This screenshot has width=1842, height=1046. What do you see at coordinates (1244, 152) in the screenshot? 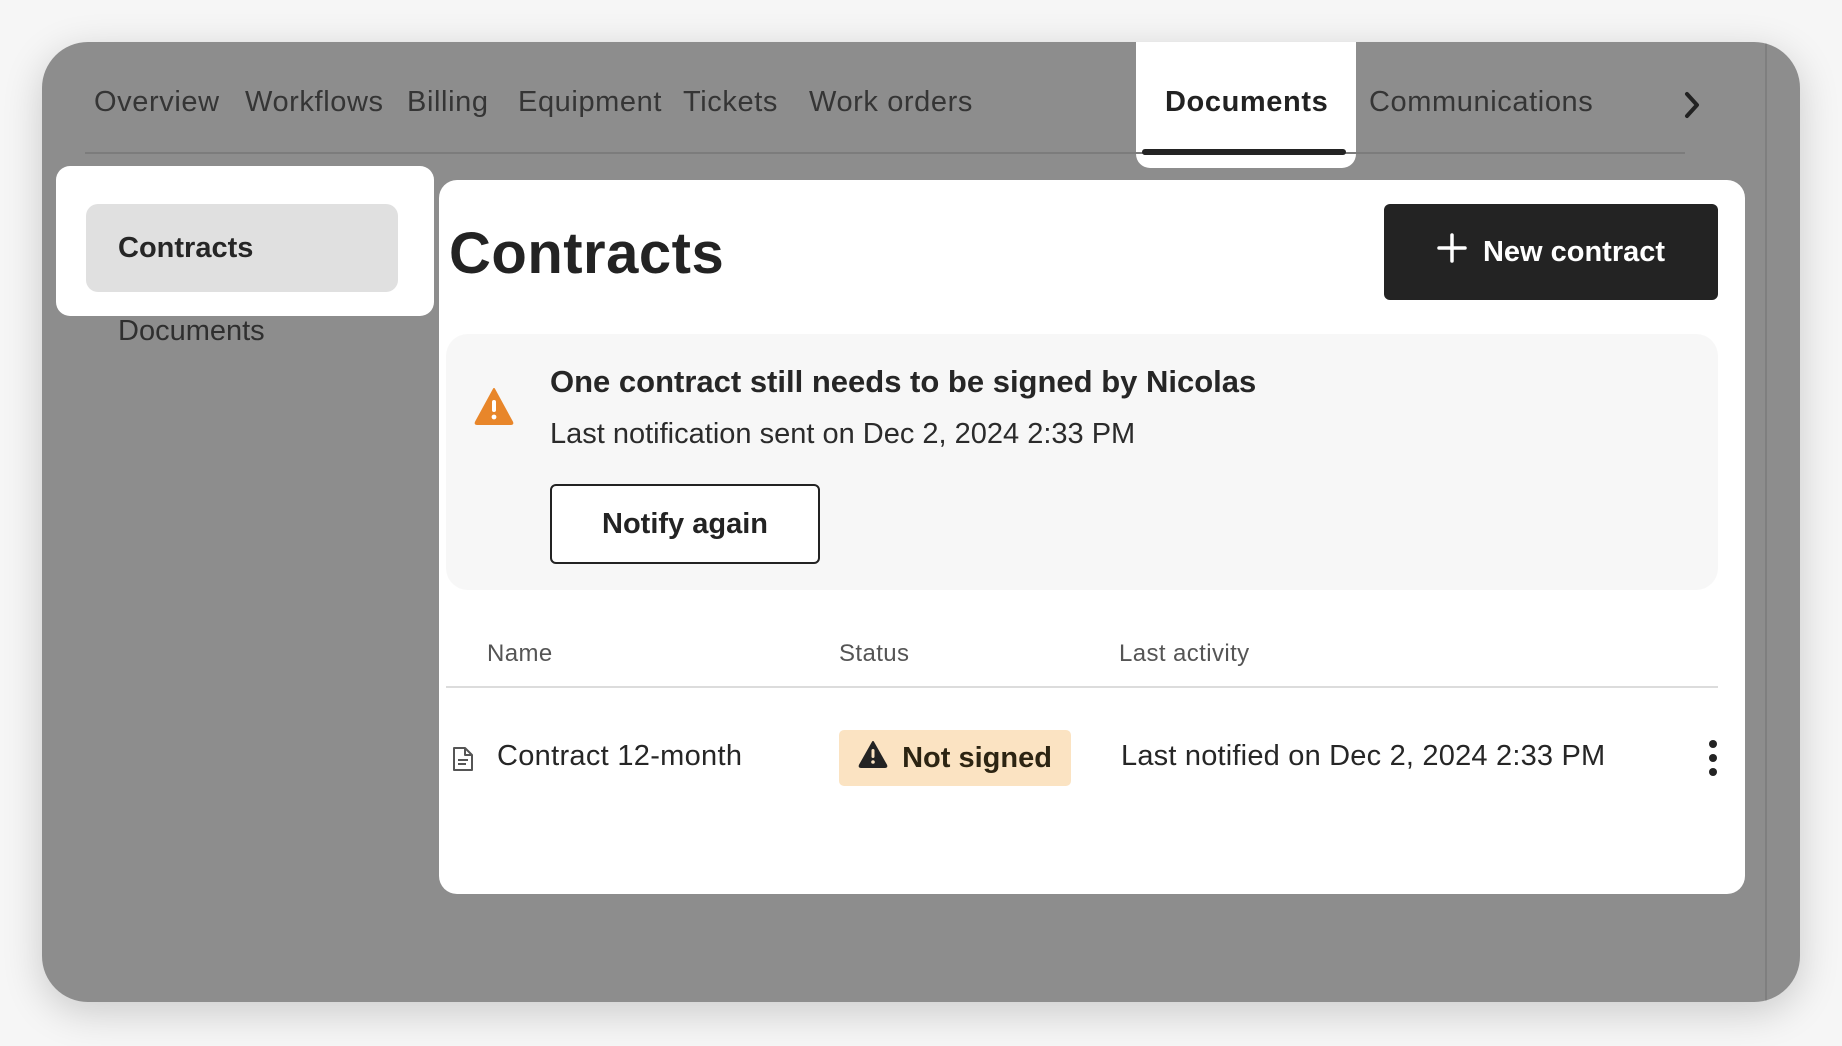
I see `active-tab-underline` at bounding box center [1244, 152].